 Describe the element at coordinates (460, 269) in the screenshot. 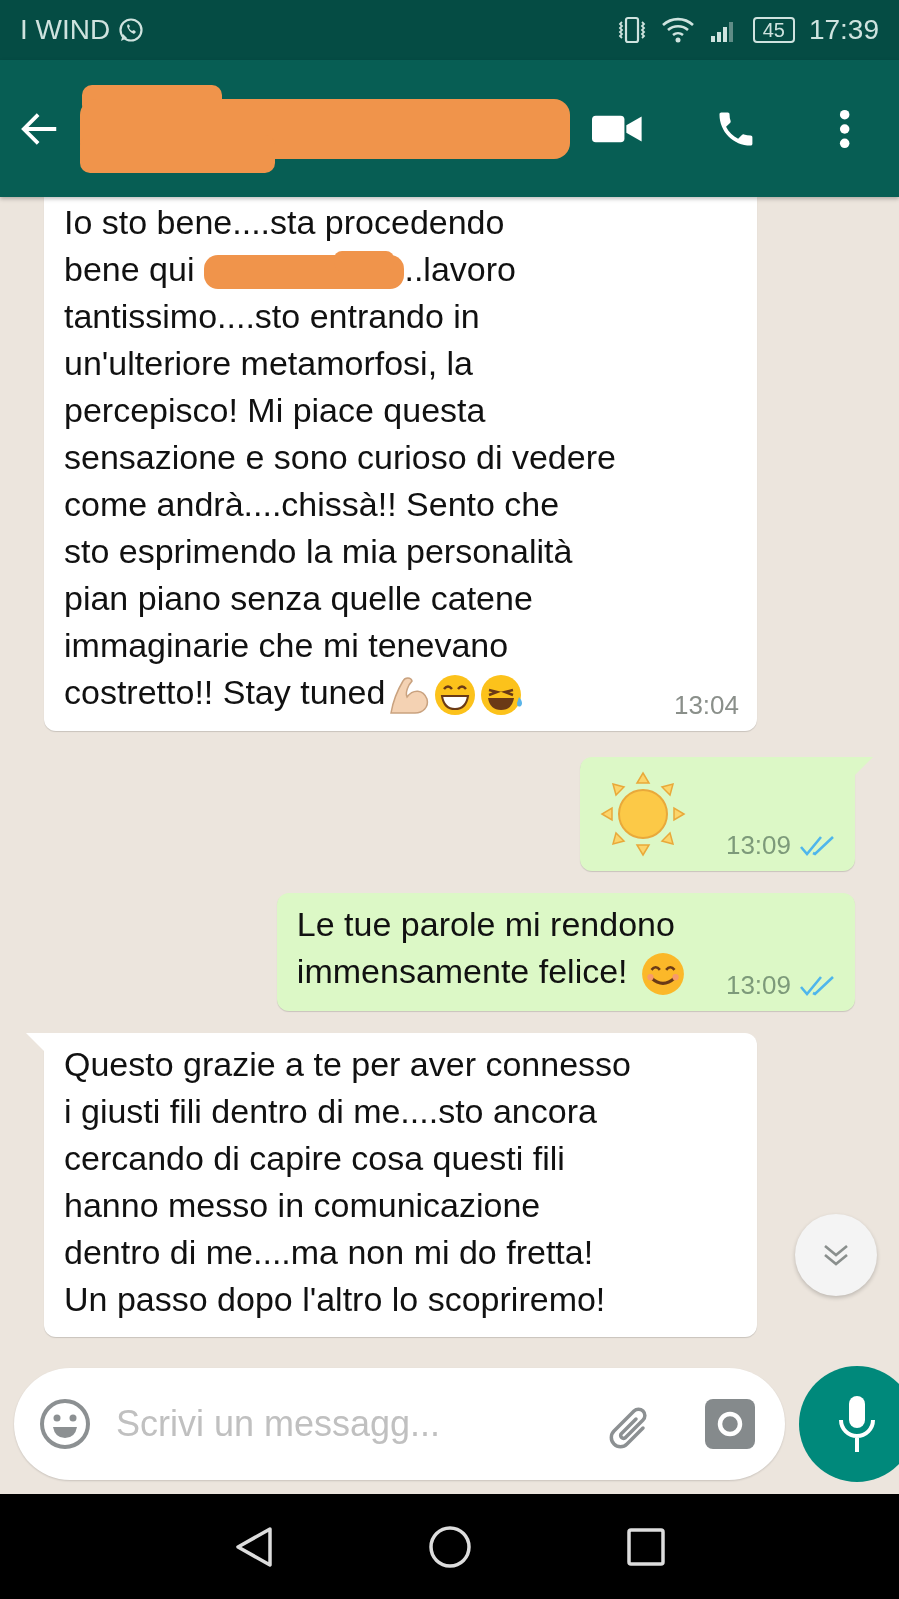

I see `message-text: ..lavoro` at that location.